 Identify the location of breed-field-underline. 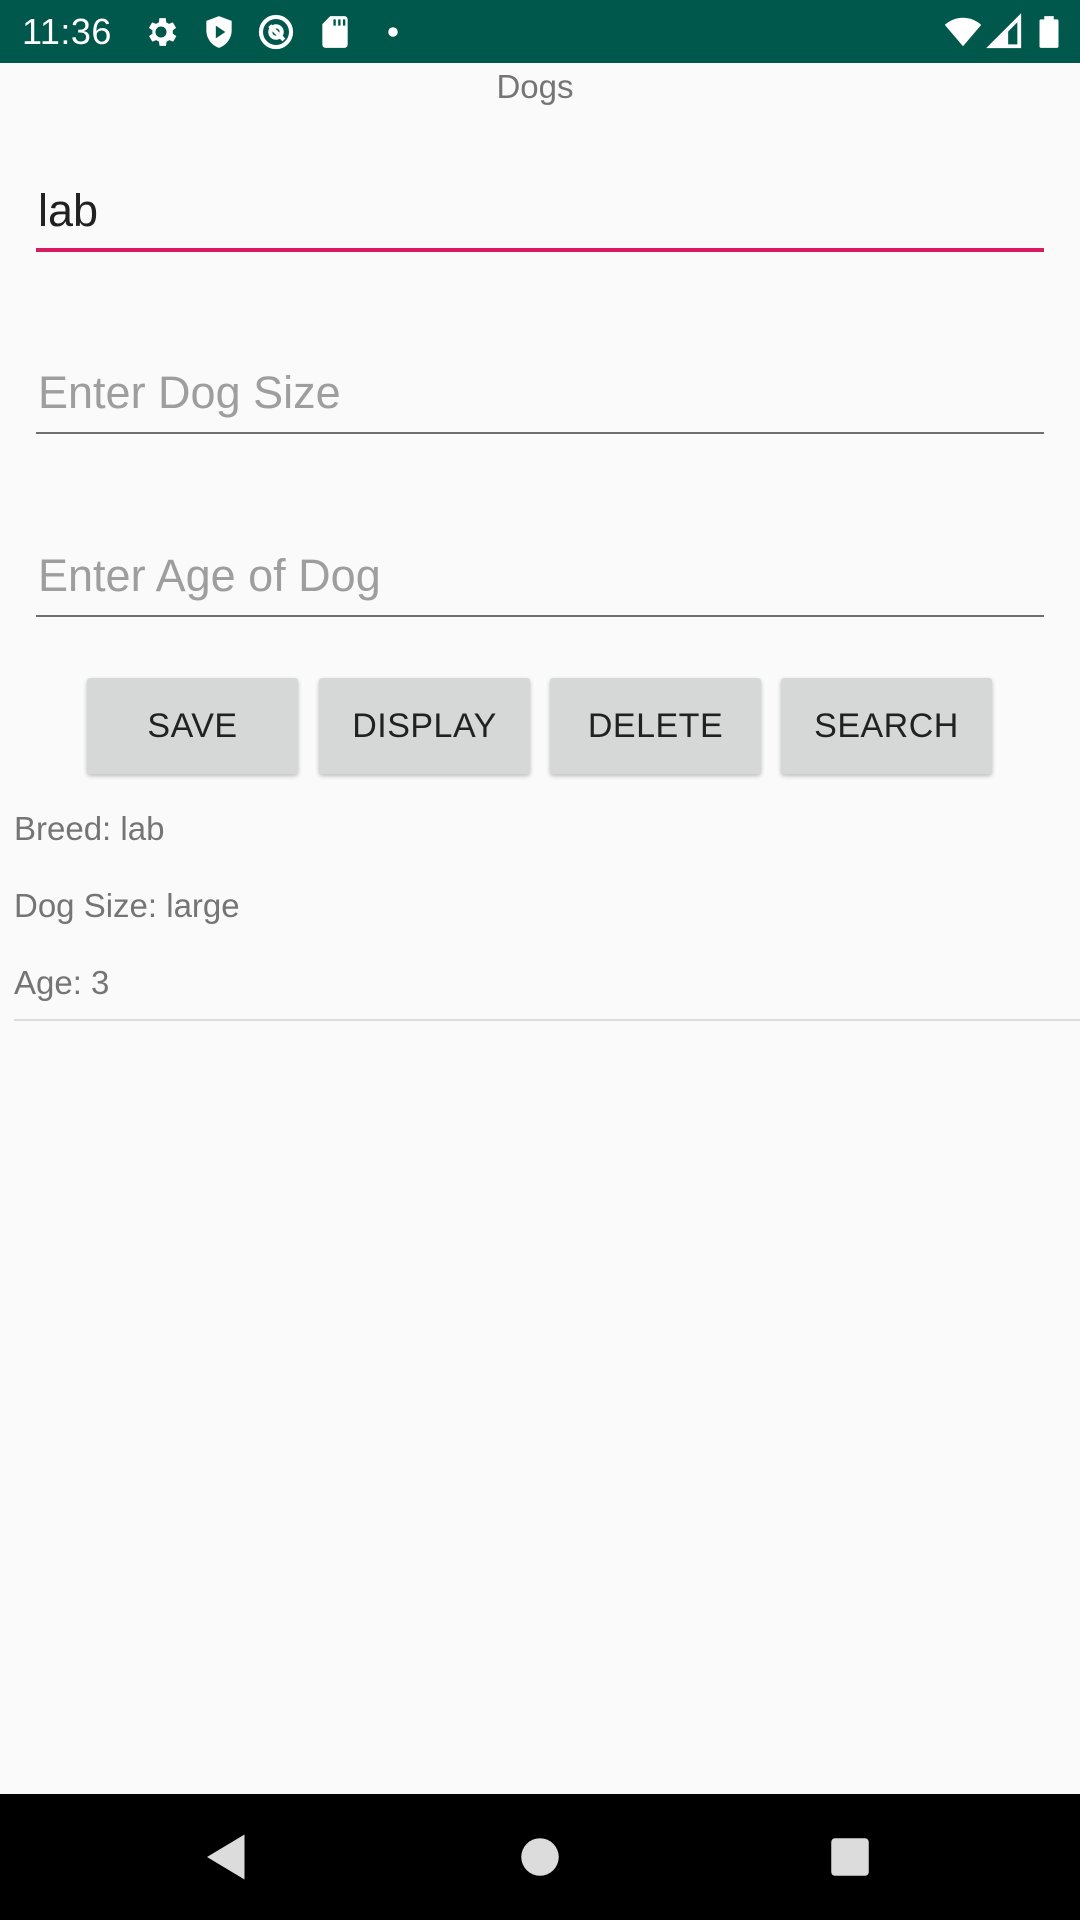
(540, 250).